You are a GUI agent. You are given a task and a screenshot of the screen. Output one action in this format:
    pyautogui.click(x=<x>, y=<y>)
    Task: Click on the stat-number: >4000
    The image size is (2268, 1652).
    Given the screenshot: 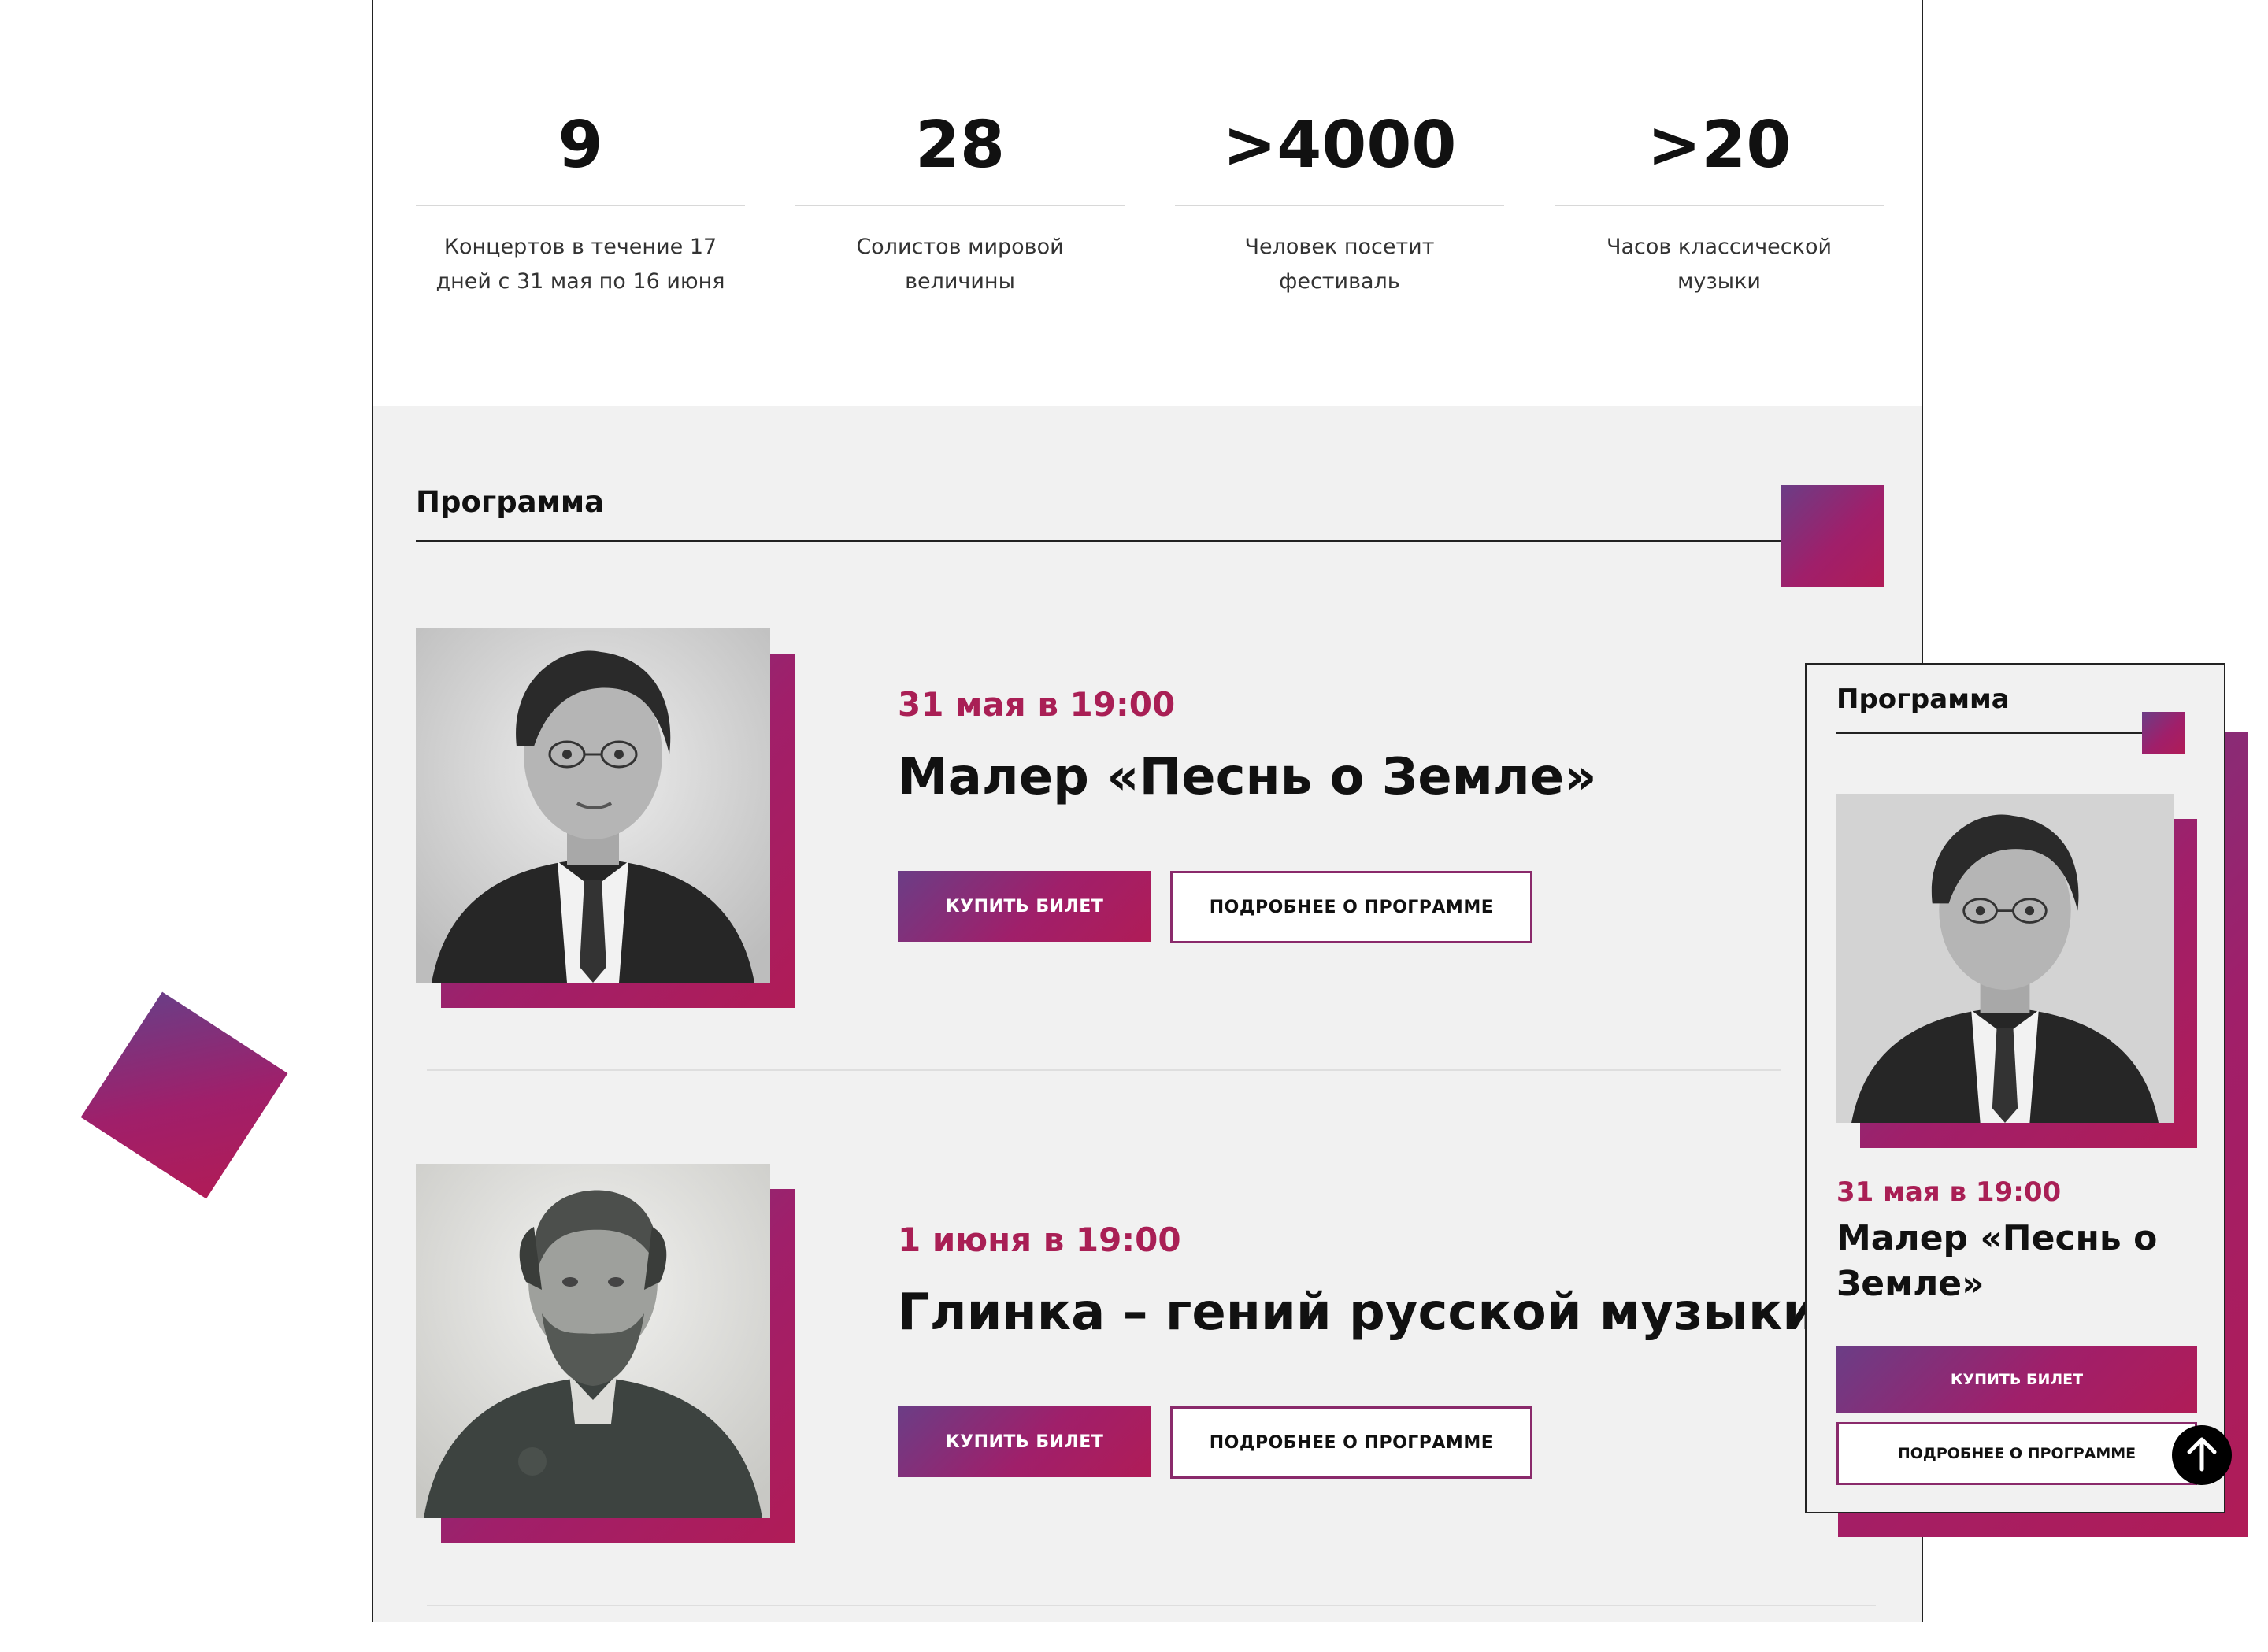 What is the action you would take?
    pyautogui.click(x=1339, y=145)
    